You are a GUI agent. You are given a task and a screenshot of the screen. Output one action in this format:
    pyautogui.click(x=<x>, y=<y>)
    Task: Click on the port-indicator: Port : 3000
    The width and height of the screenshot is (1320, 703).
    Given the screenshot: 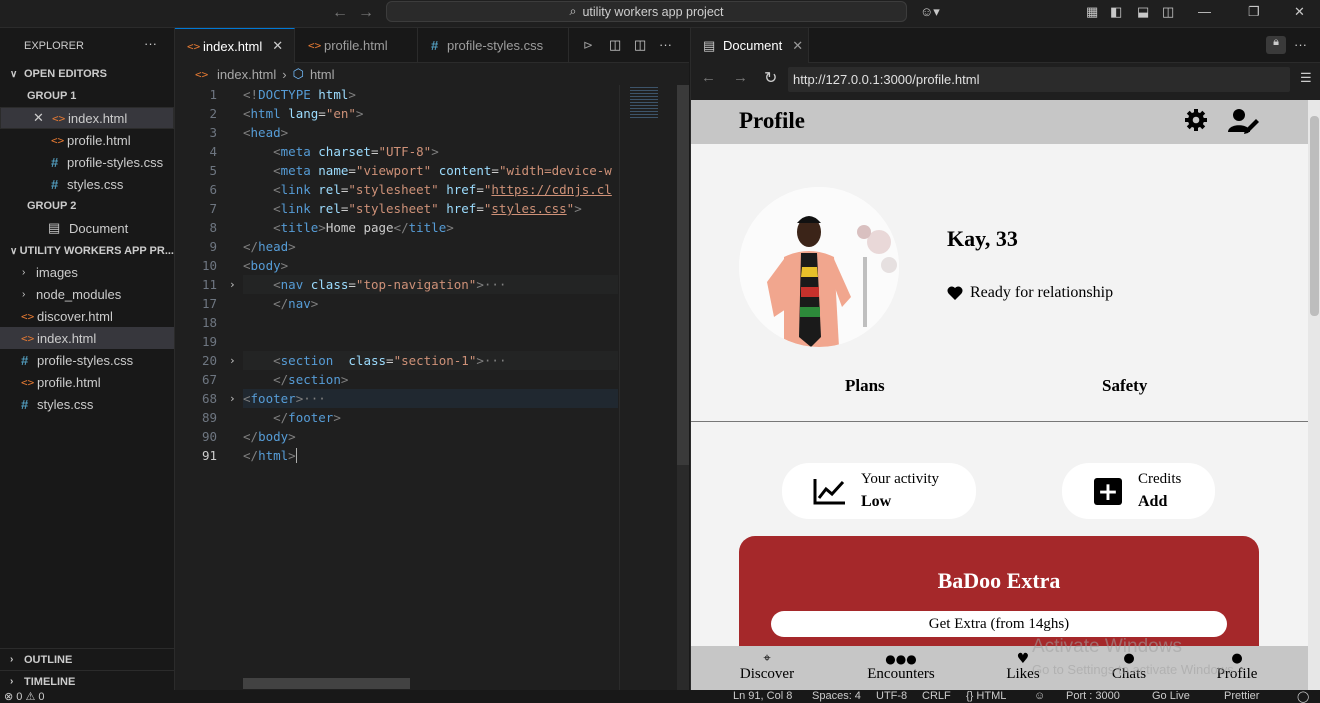 What is the action you would take?
    pyautogui.click(x=1093, y=696)
    